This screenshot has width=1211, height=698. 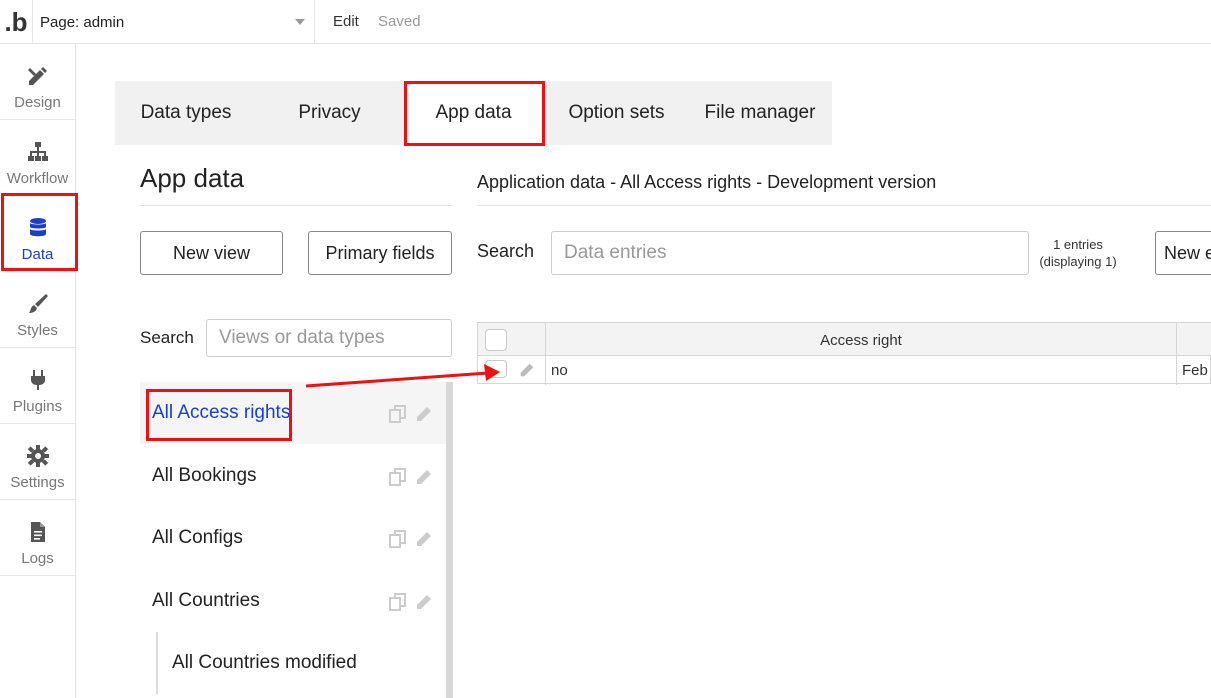 I want to click on data-table: Access right no Feb, so click(x=844, y=353).